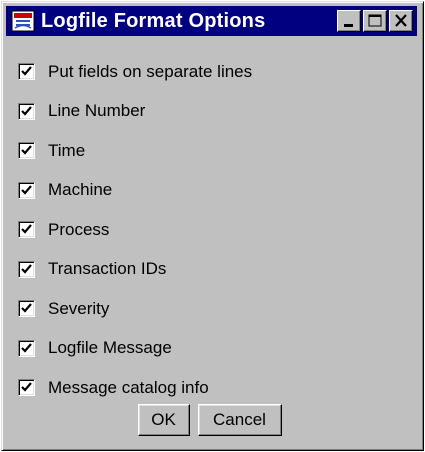 Image resolution: width=425 pixels, height=452 pixels. Describe the element at coordinates (135, 151) in the screenshot. I see `option-time: Time` at that location.